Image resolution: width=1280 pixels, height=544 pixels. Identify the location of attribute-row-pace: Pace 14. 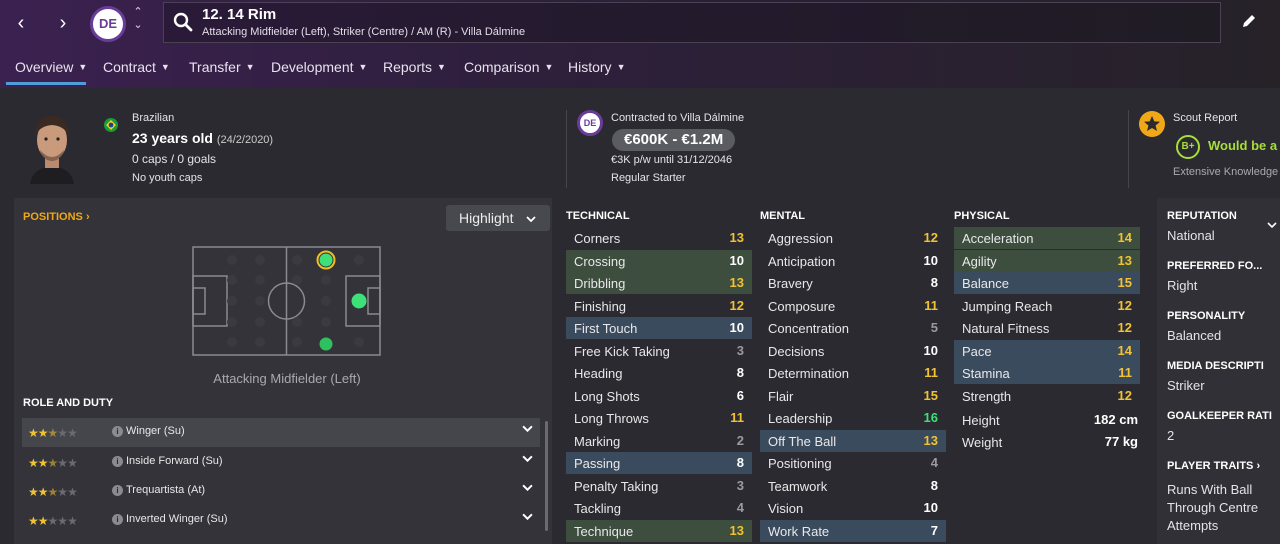
(1047, 350).